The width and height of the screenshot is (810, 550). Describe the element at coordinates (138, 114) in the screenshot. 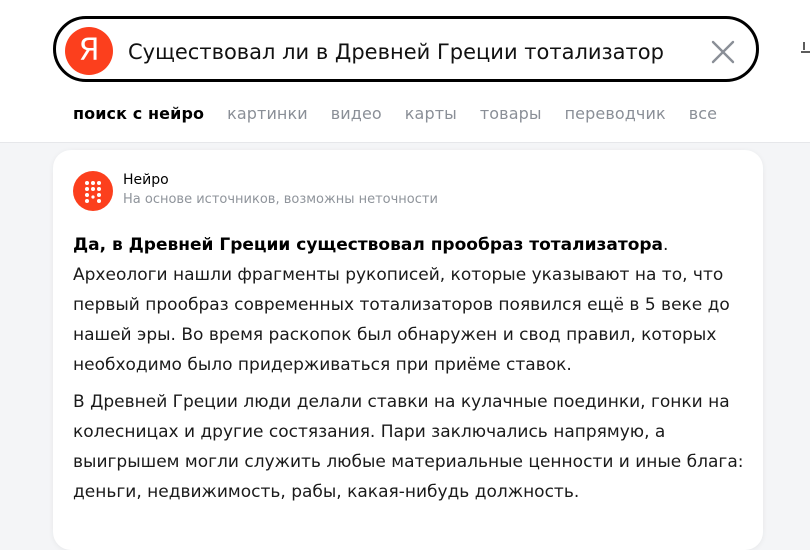

I see `tab-neuro-search: поиск с нейро` at that location.